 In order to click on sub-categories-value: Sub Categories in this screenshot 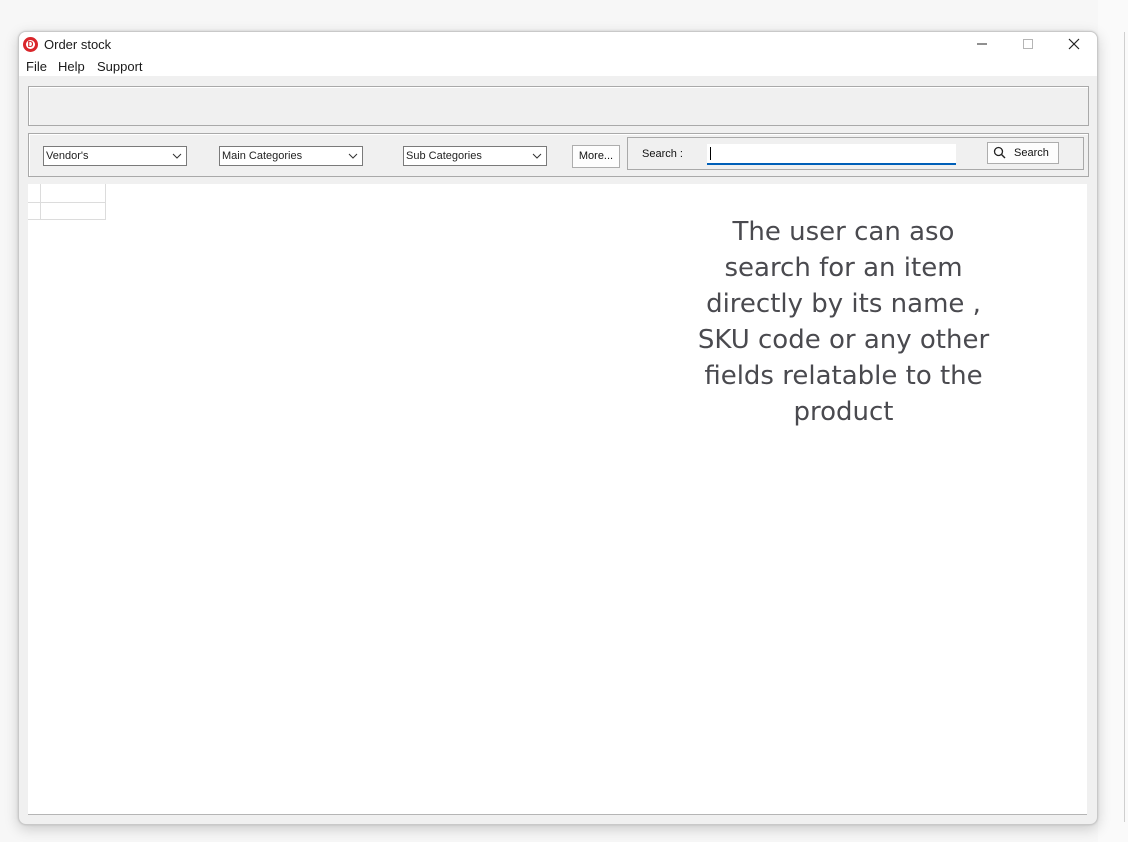, I will do `click(444, 156)`.